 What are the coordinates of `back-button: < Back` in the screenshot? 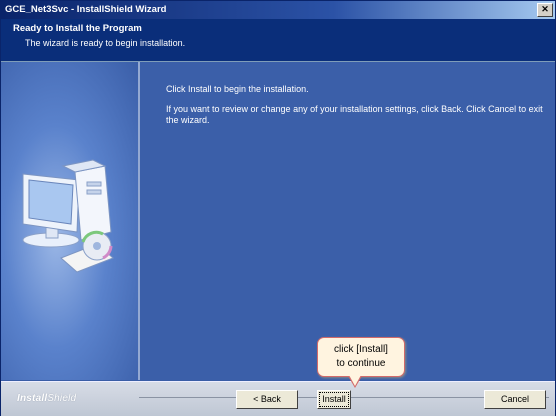 It's located at (267, 399).